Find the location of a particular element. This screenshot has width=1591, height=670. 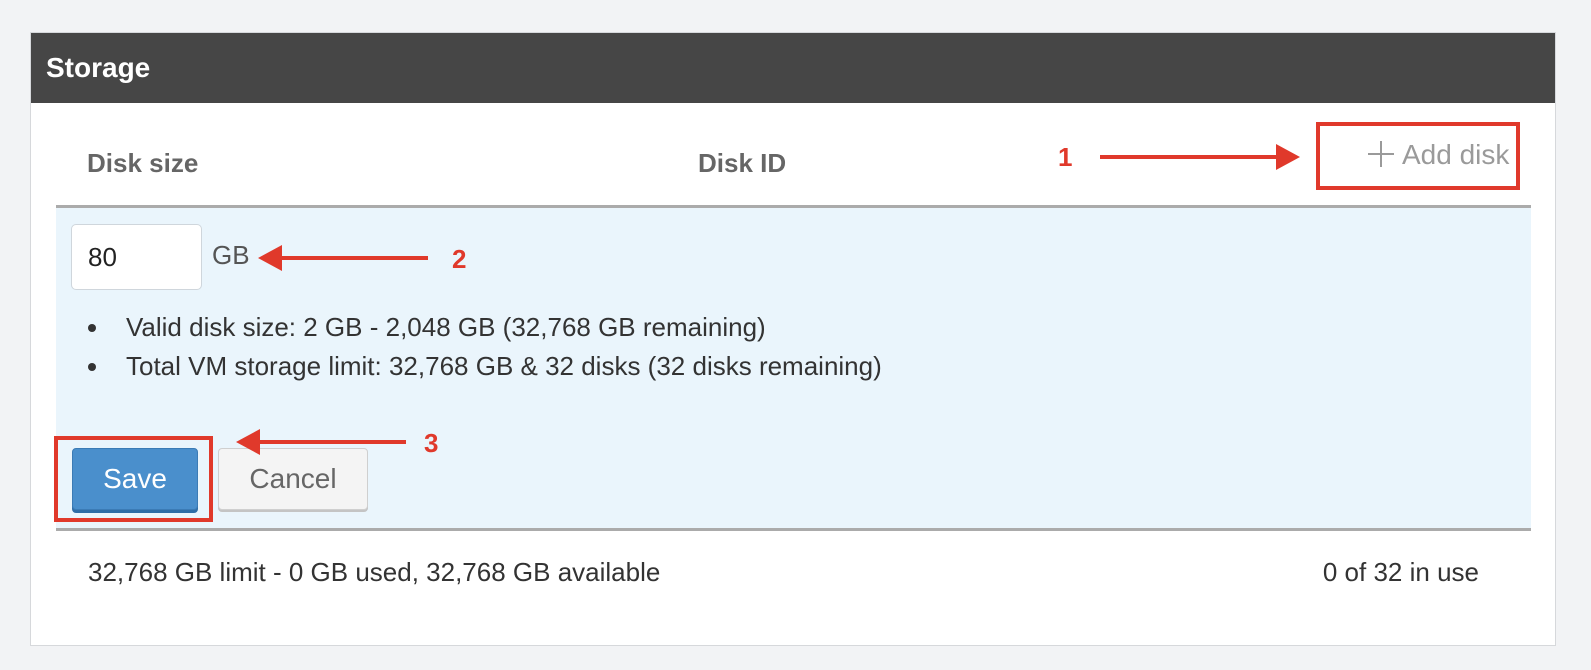

column-header-disk-id: Disk ID is located at coordinates (742, 163).